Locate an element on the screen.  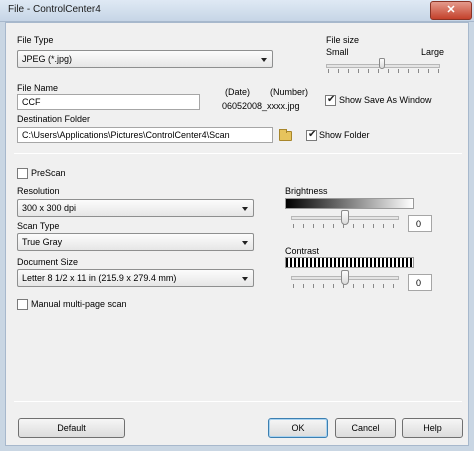
brightness-label: Brightness is located at coordinates (306, 191).